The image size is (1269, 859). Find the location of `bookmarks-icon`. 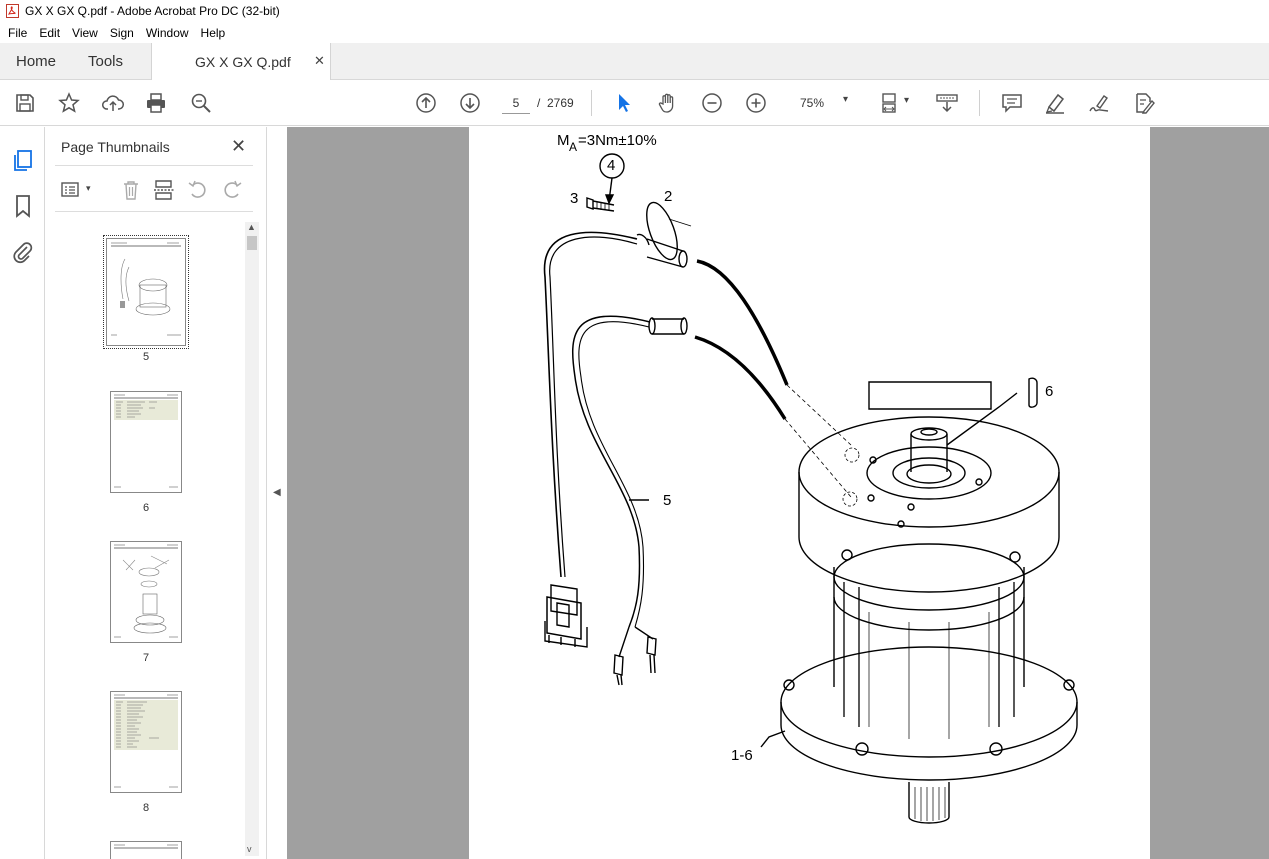

bookmarks-icon is located at coordinates (23, 206).